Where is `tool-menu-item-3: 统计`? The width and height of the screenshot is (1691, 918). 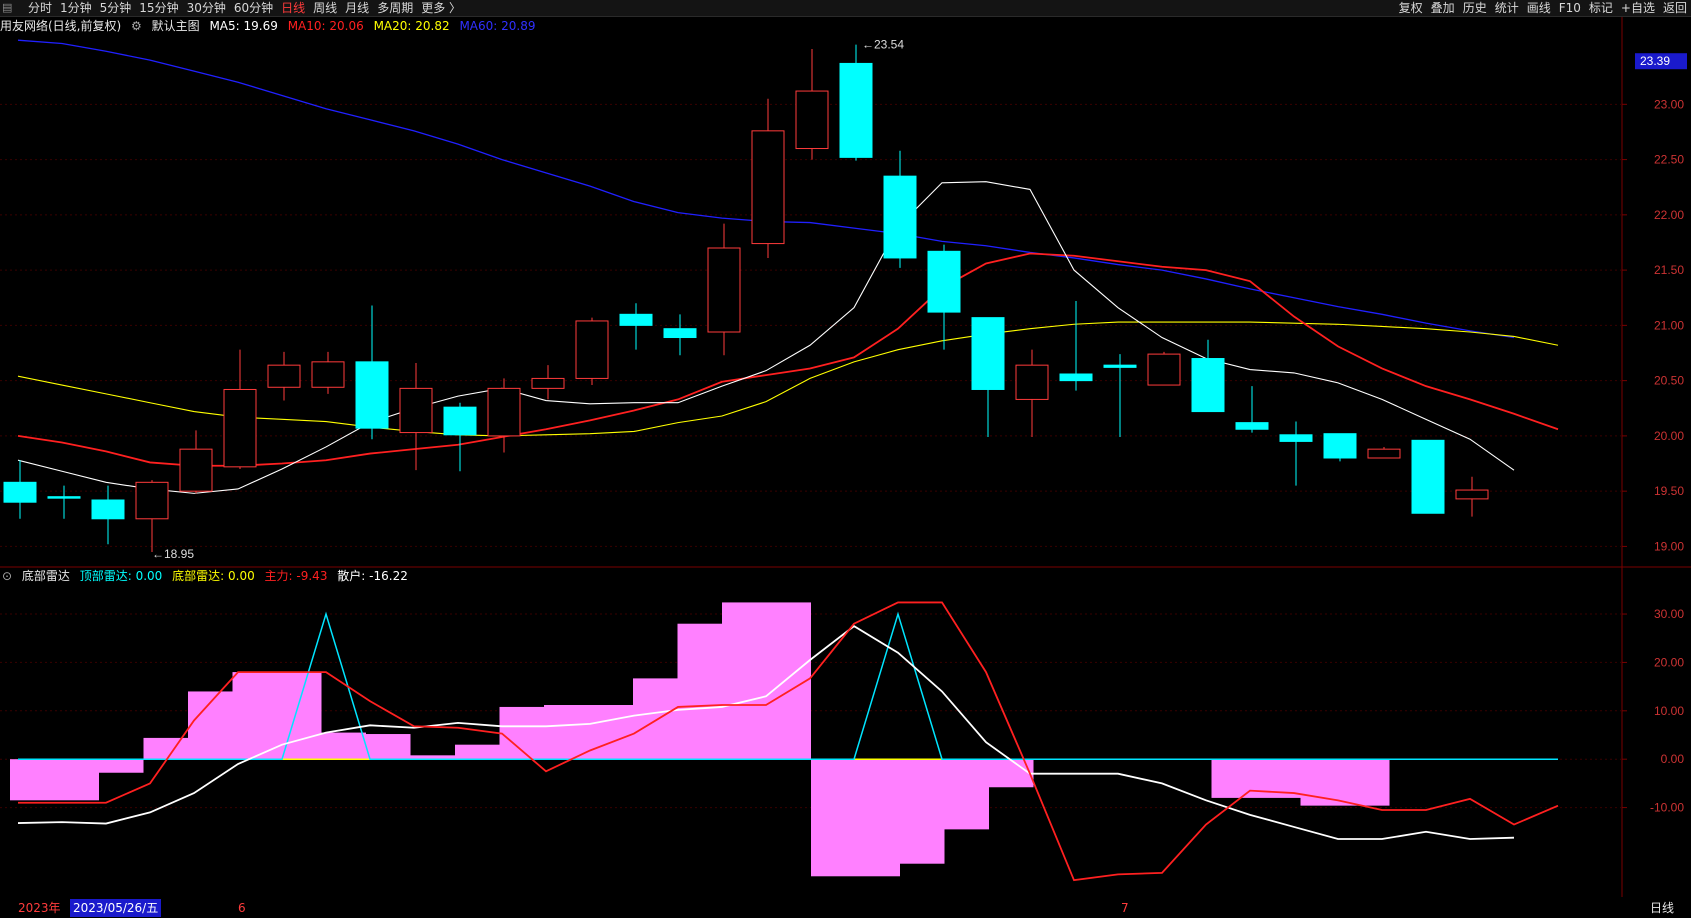 tool-menu-item-3: 统计 is located at coordinates (1507, 8).